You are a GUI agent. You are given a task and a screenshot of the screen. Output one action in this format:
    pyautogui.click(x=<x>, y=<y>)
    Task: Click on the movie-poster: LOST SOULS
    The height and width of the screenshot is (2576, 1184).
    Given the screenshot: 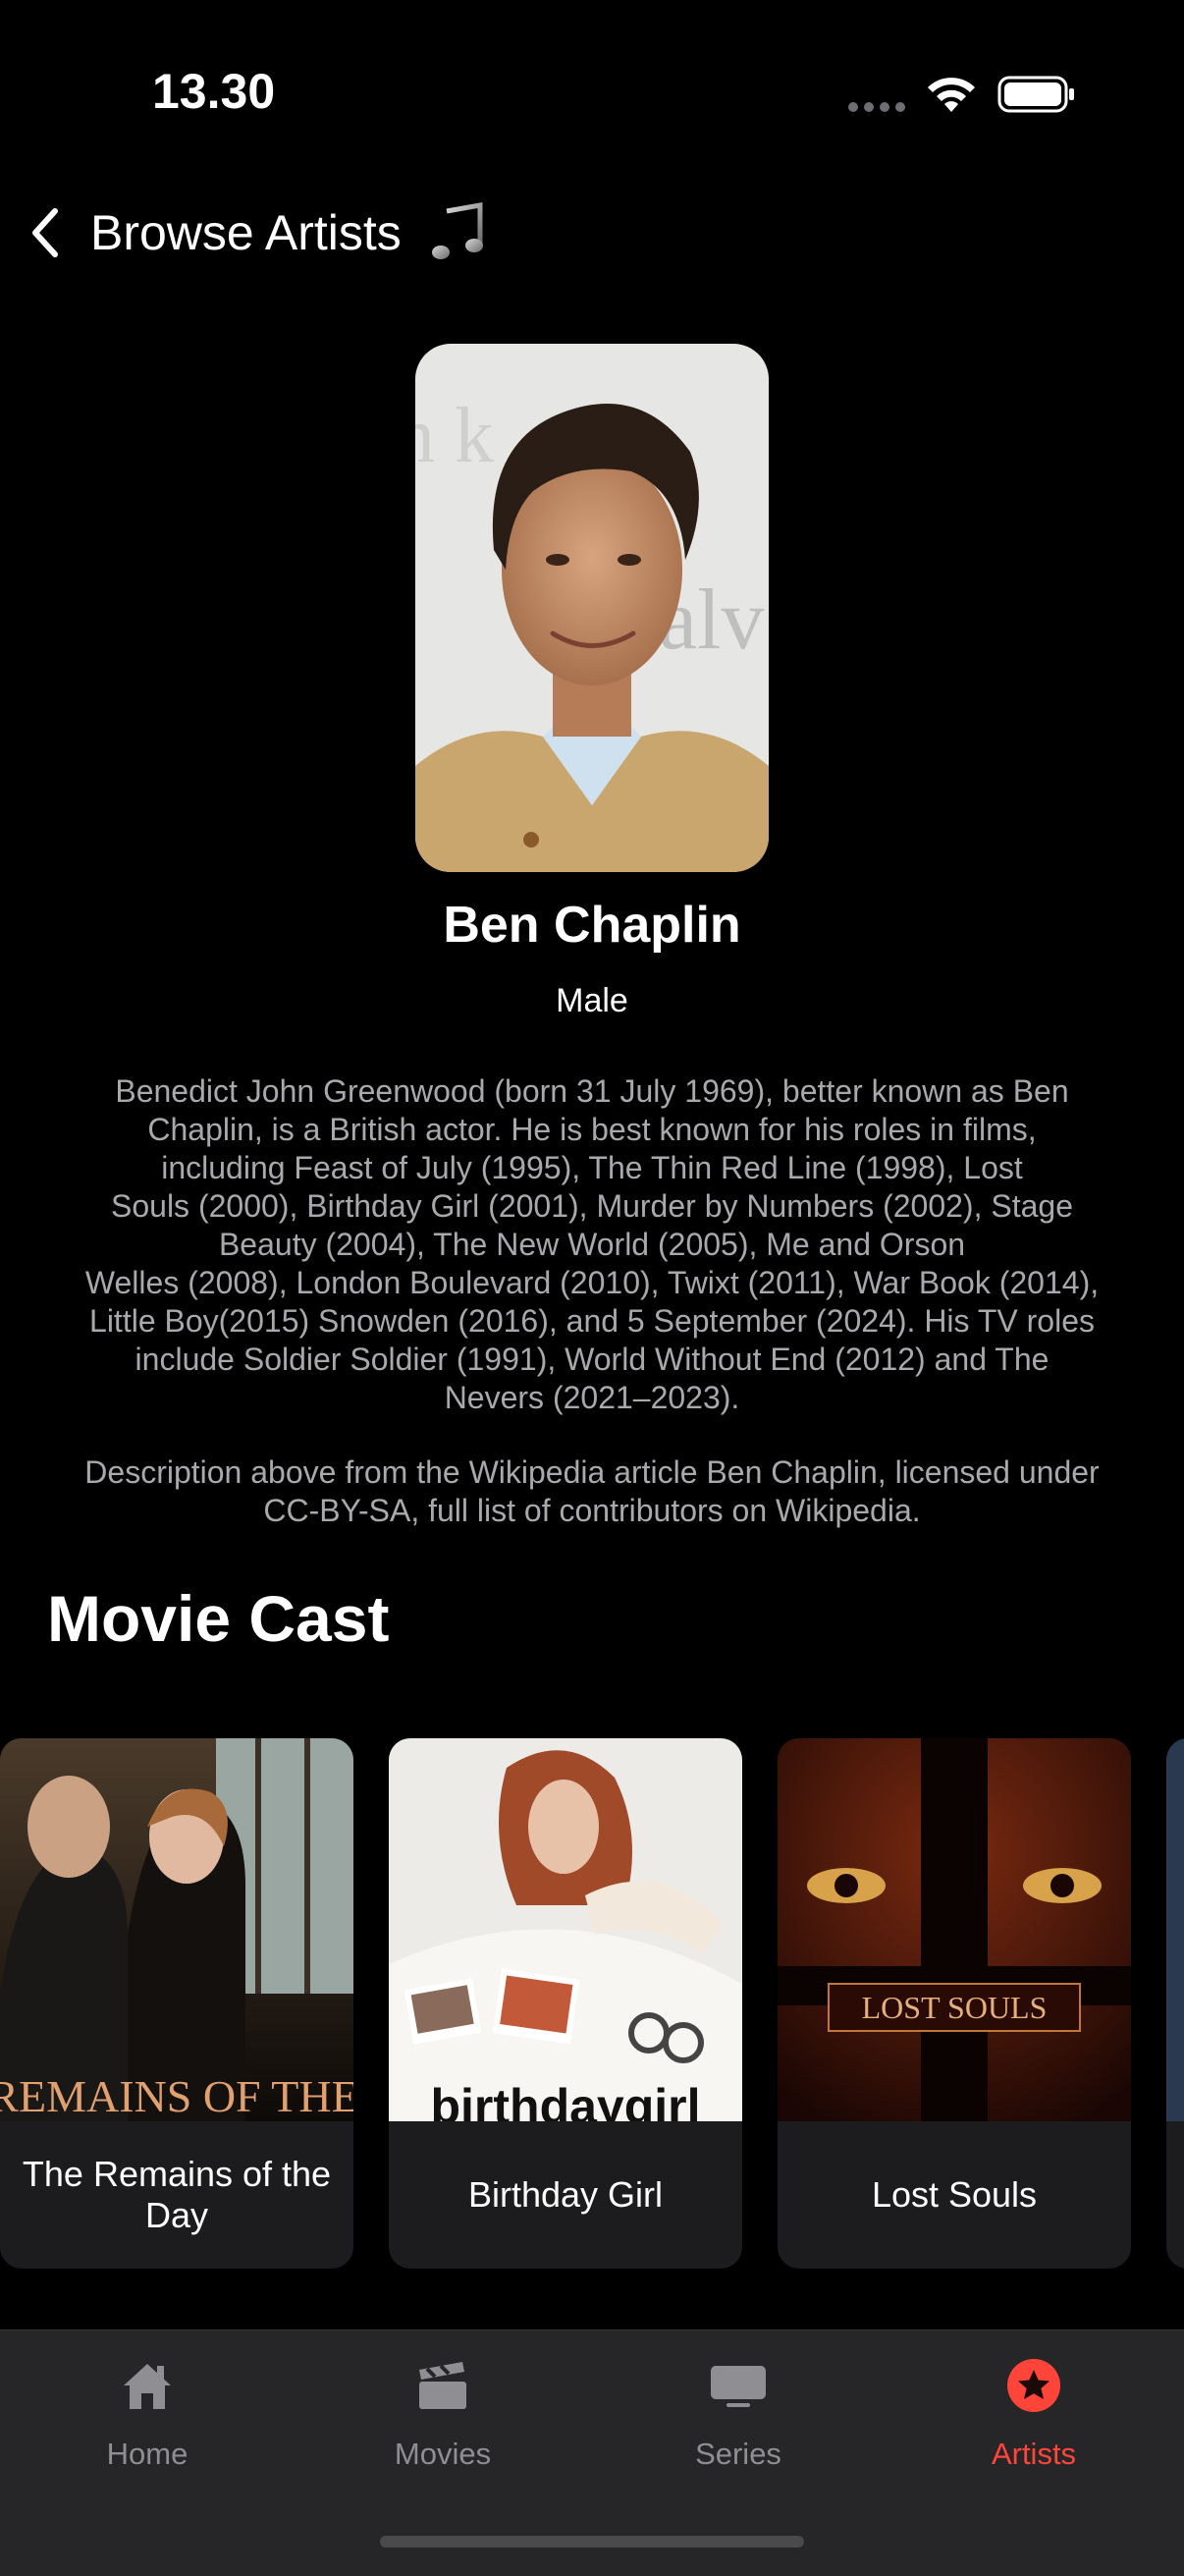 What is the action you would take?
    pyautogui.click(x=955, y=1929)
    